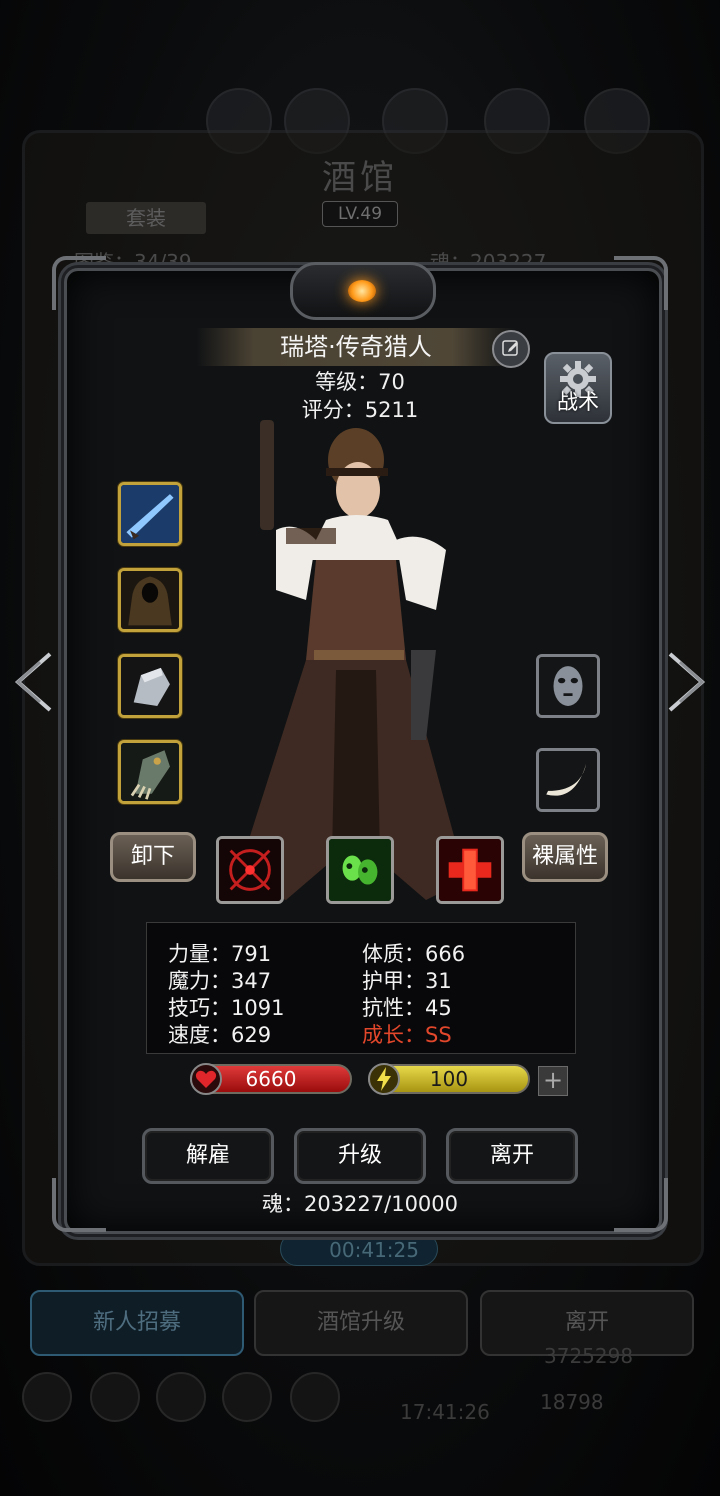 The height and width of the screenshot is (1496, 720). I want to click on attr-strength: 力量：791, so click(220, 954).